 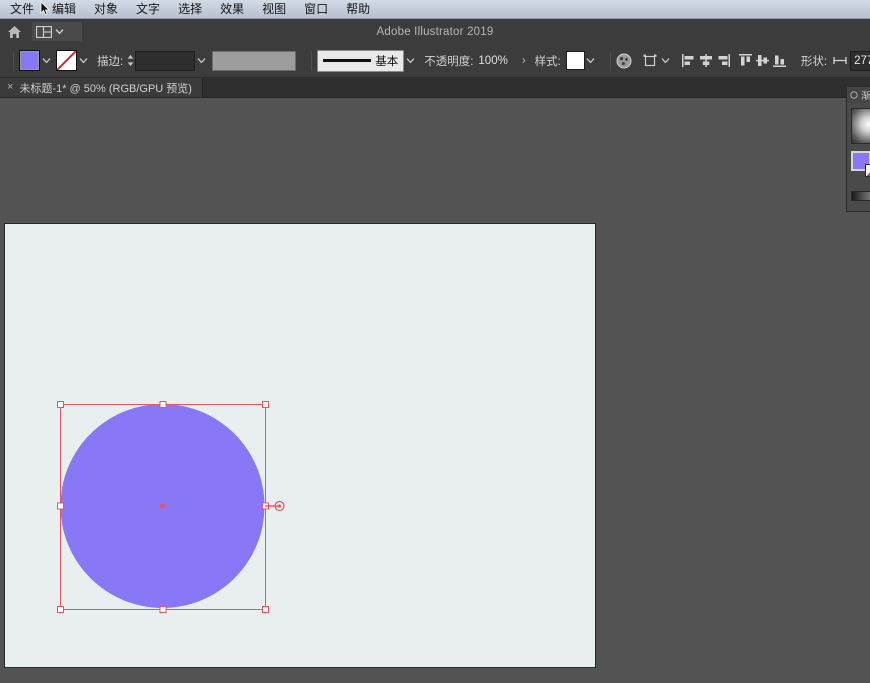 I want to click on stepper-arrows-icon, so click(x=130, y=60).